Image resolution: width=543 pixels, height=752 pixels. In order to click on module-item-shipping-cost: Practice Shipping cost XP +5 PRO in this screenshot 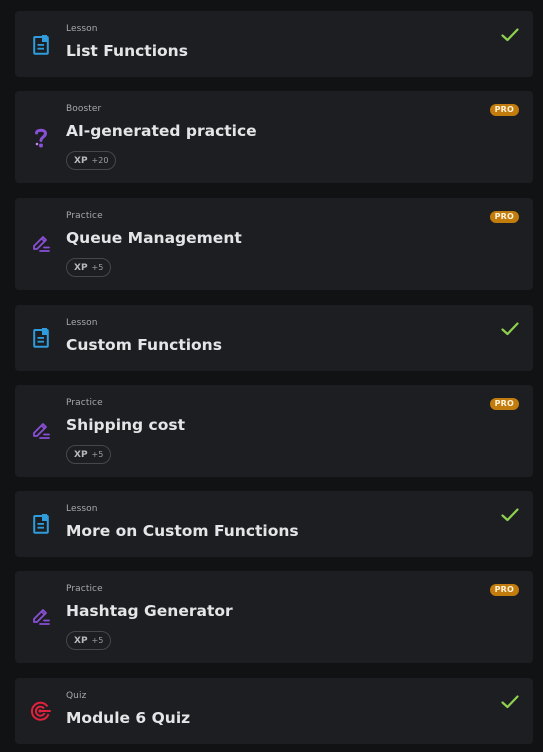, I will do `click(274, 431)`.